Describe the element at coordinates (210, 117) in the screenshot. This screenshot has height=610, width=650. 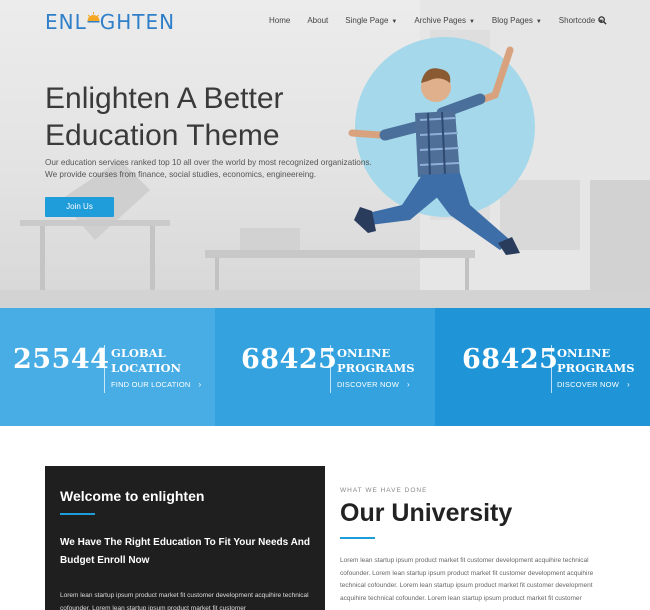
I see `hero-title: Enlighten A Better Education Theme` at that location.